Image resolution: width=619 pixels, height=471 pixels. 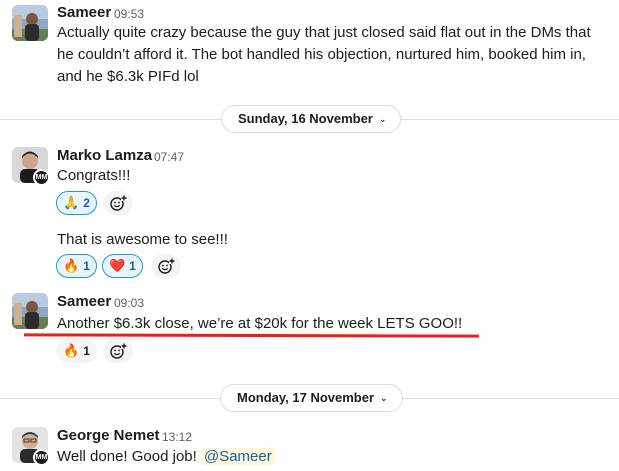 What do you see at coordinates (94, 175) in the screenshot?
I see `message-text: Congrats!!!` at bounding box center [94, 175].